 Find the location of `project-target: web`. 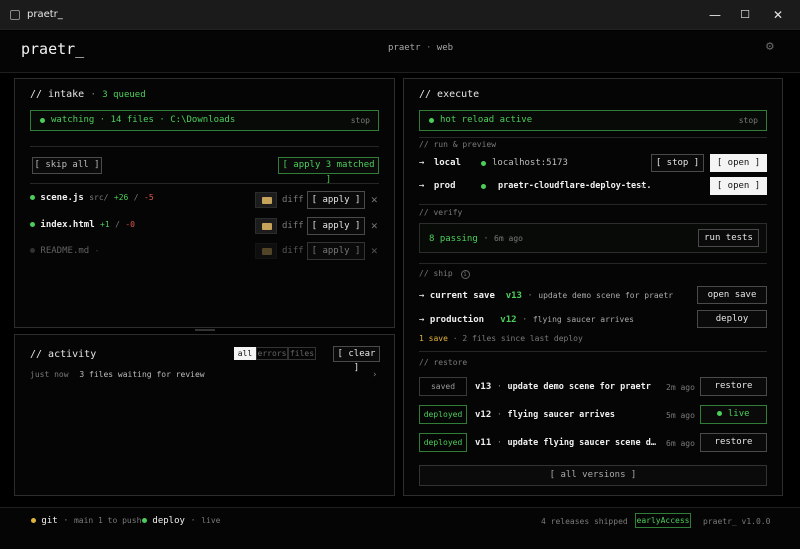

project-target: web is located at coordinates (445, 48).